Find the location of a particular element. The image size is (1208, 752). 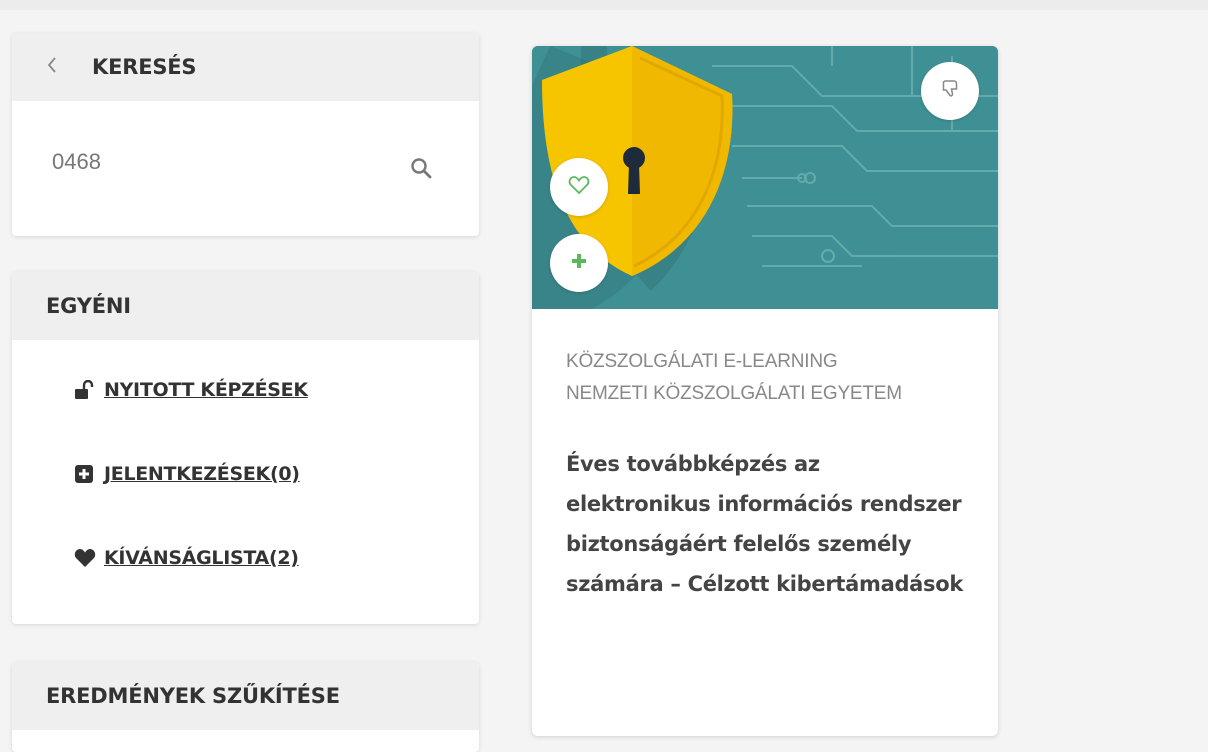

dislike-button is located at coordinates (950, 91).